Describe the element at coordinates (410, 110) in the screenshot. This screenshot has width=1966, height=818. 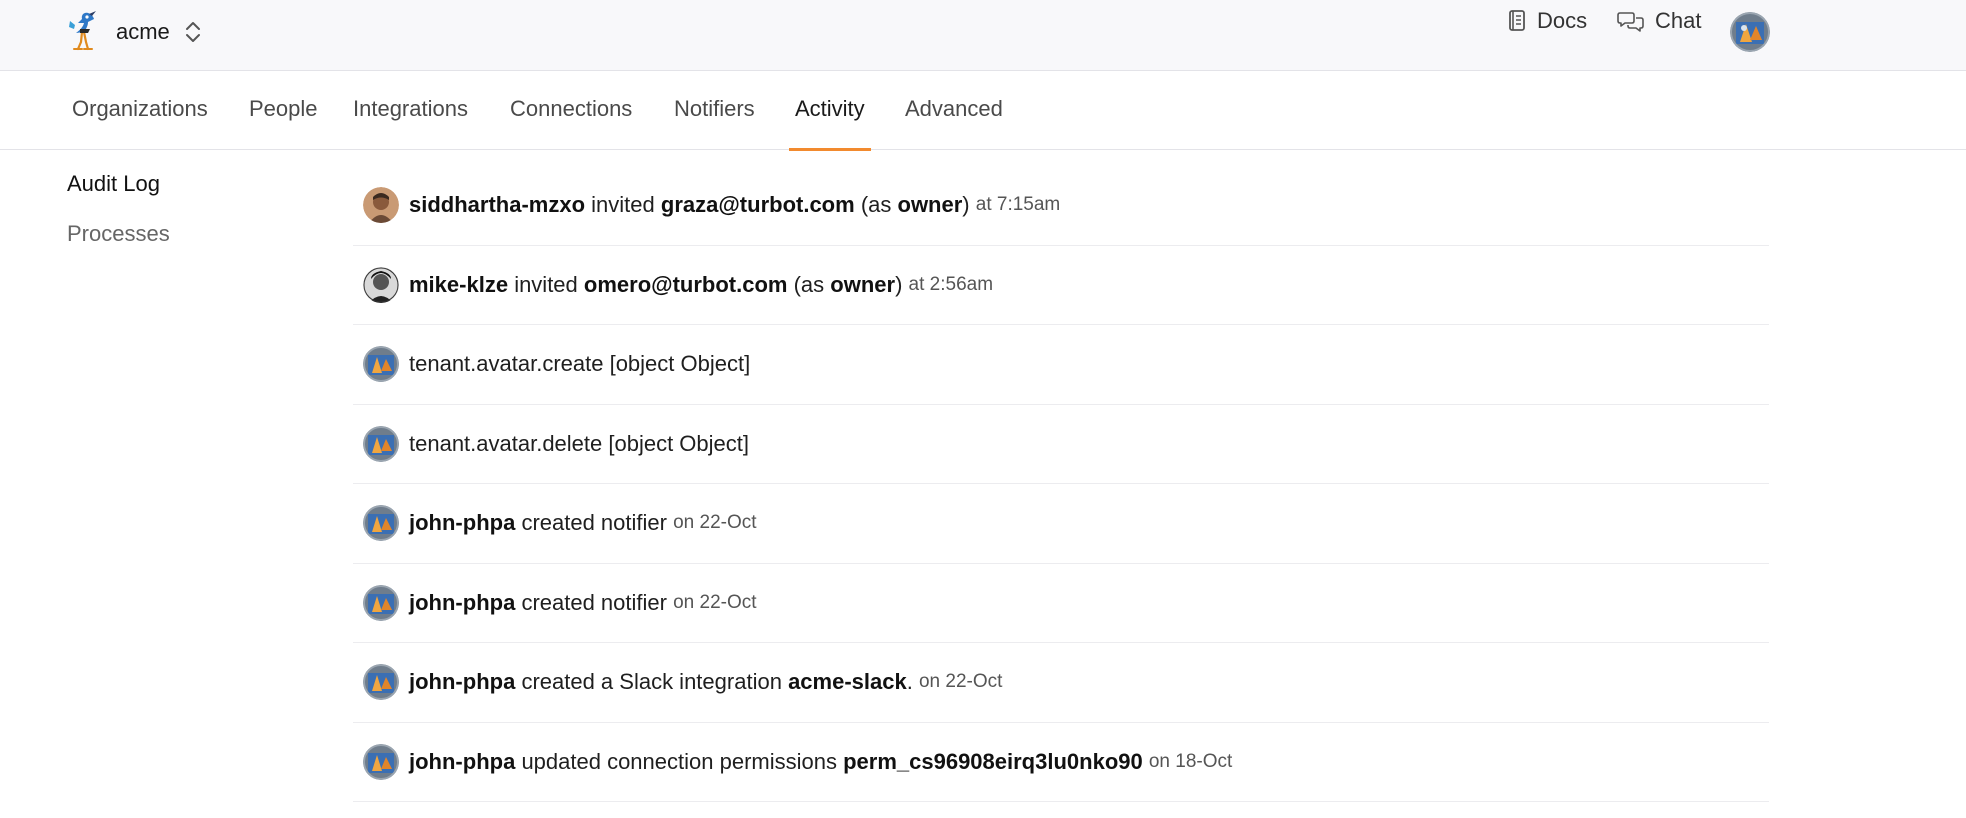
I see `tab-integrations: Integrations` at that location.